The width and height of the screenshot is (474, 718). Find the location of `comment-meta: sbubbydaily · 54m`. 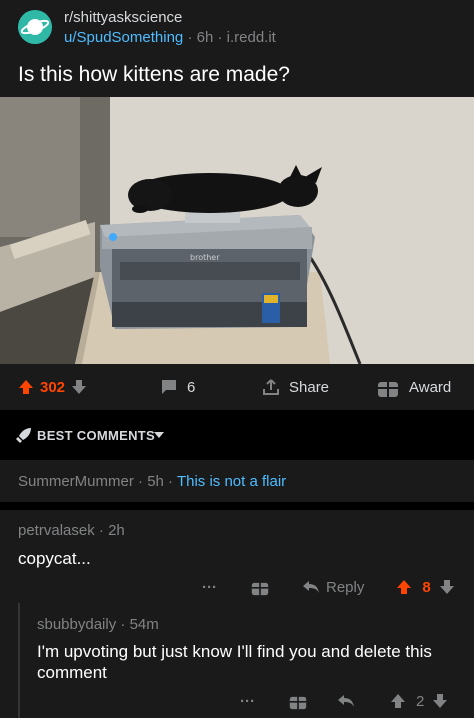

comment-meta: sbubbydaily · 54m is located at coordinates (98, 624).